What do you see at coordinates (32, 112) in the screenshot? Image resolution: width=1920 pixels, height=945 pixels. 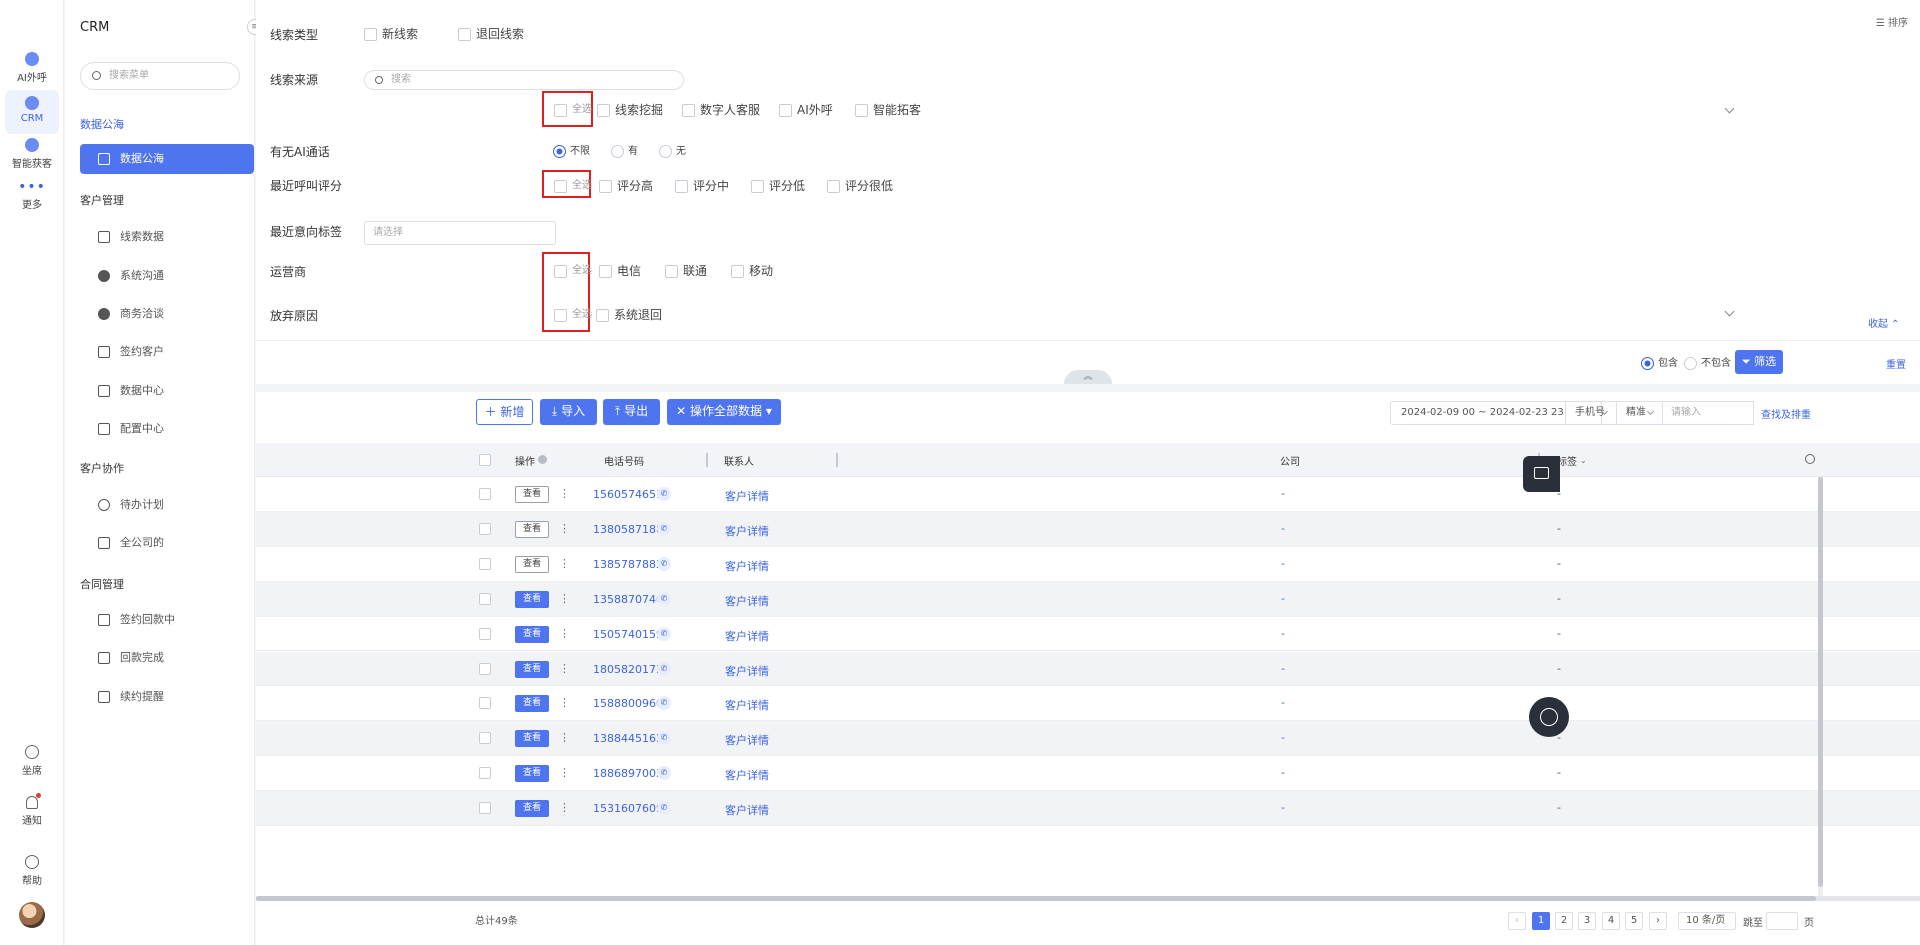 I see `rail-item-crm: CRM` at bounding box center [32, 112].